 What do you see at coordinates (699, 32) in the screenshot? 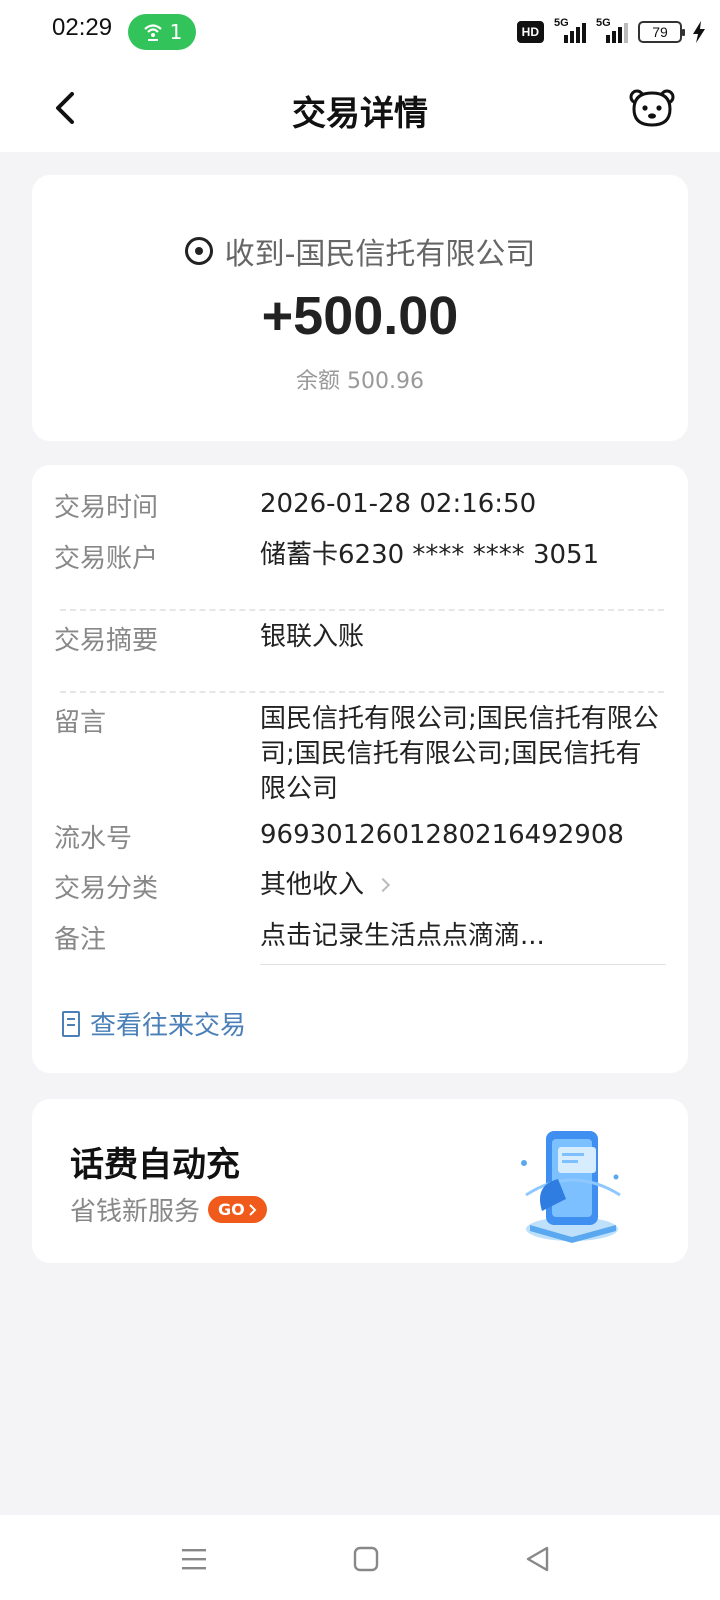
I see `charging-bolt-icon` at bounding box center [699, 32].